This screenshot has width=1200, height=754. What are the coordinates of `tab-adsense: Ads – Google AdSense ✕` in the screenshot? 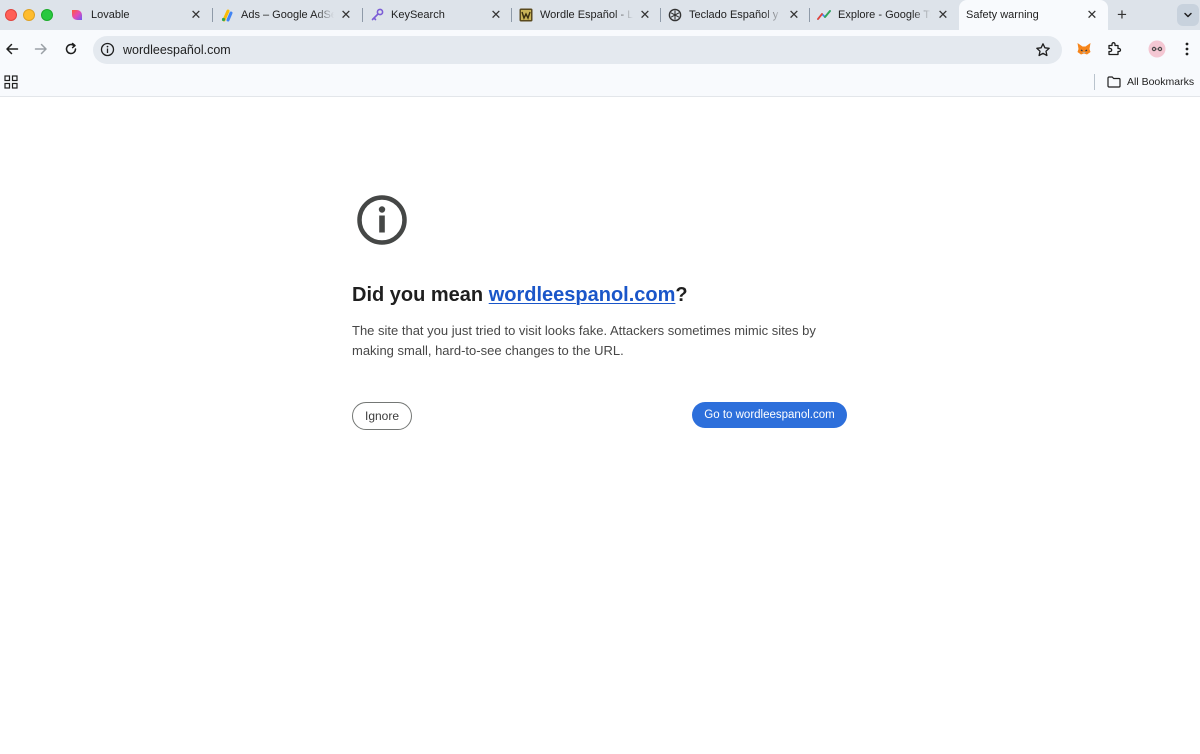 It's located at (287, 15).